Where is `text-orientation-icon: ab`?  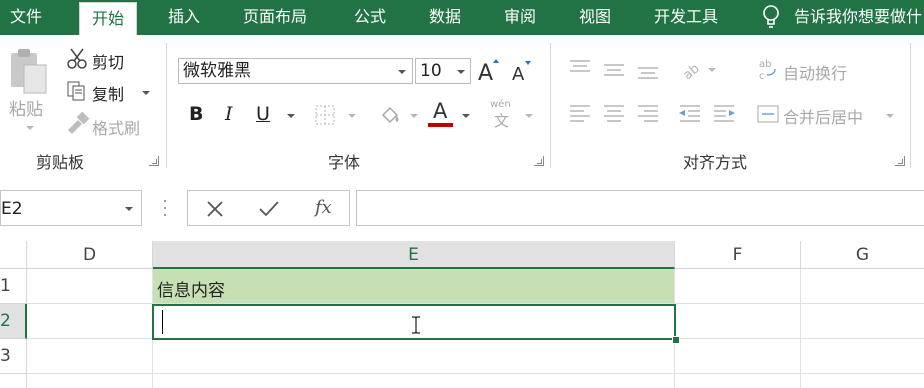
text-orientation-icon: ab is located at coordinates (691, 70).